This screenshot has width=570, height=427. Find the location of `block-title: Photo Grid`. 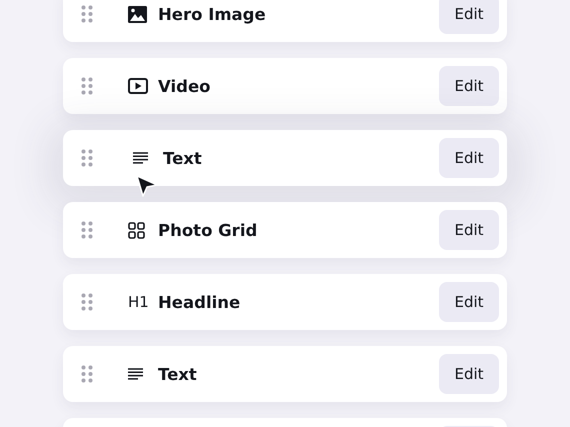

block-title: Photo Grid is located at coordinates (208, 230).